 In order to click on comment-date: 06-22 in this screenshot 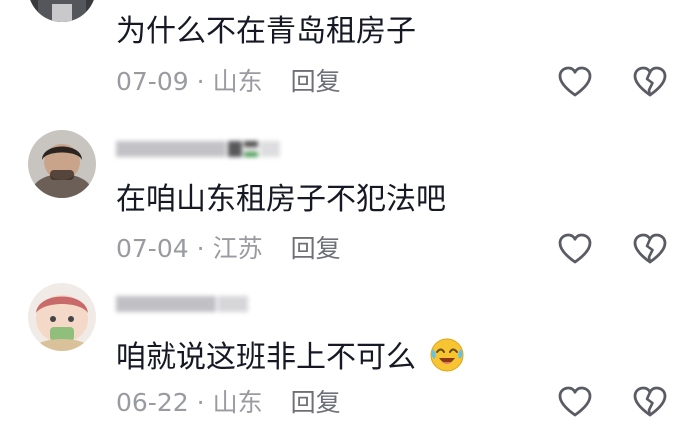, I will do `click(152, 402)`.